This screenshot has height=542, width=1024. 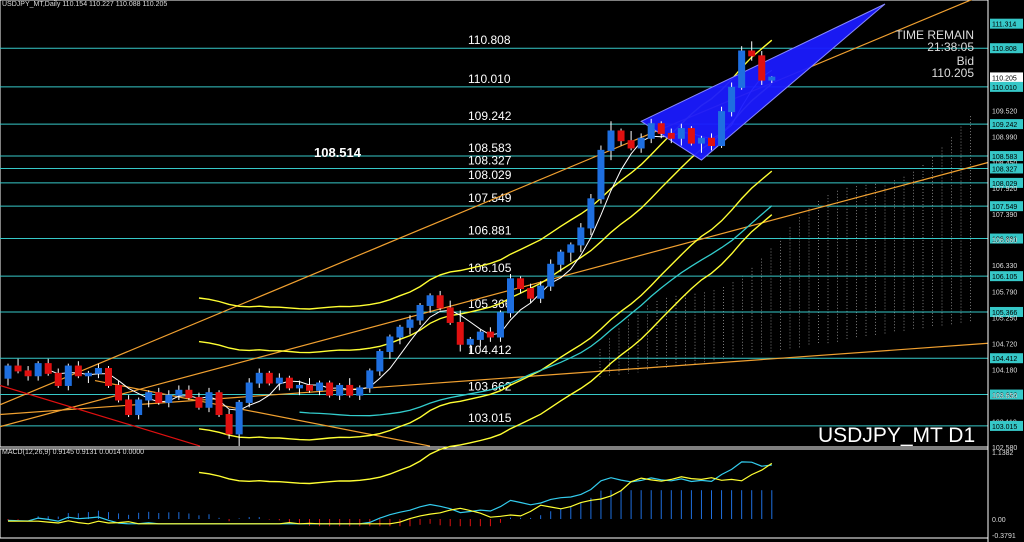 What do you see at coordinates (1004, 189) in the screenshot?
I see `axis-tick-label: 107.920` at bounding box center [1004, 189].